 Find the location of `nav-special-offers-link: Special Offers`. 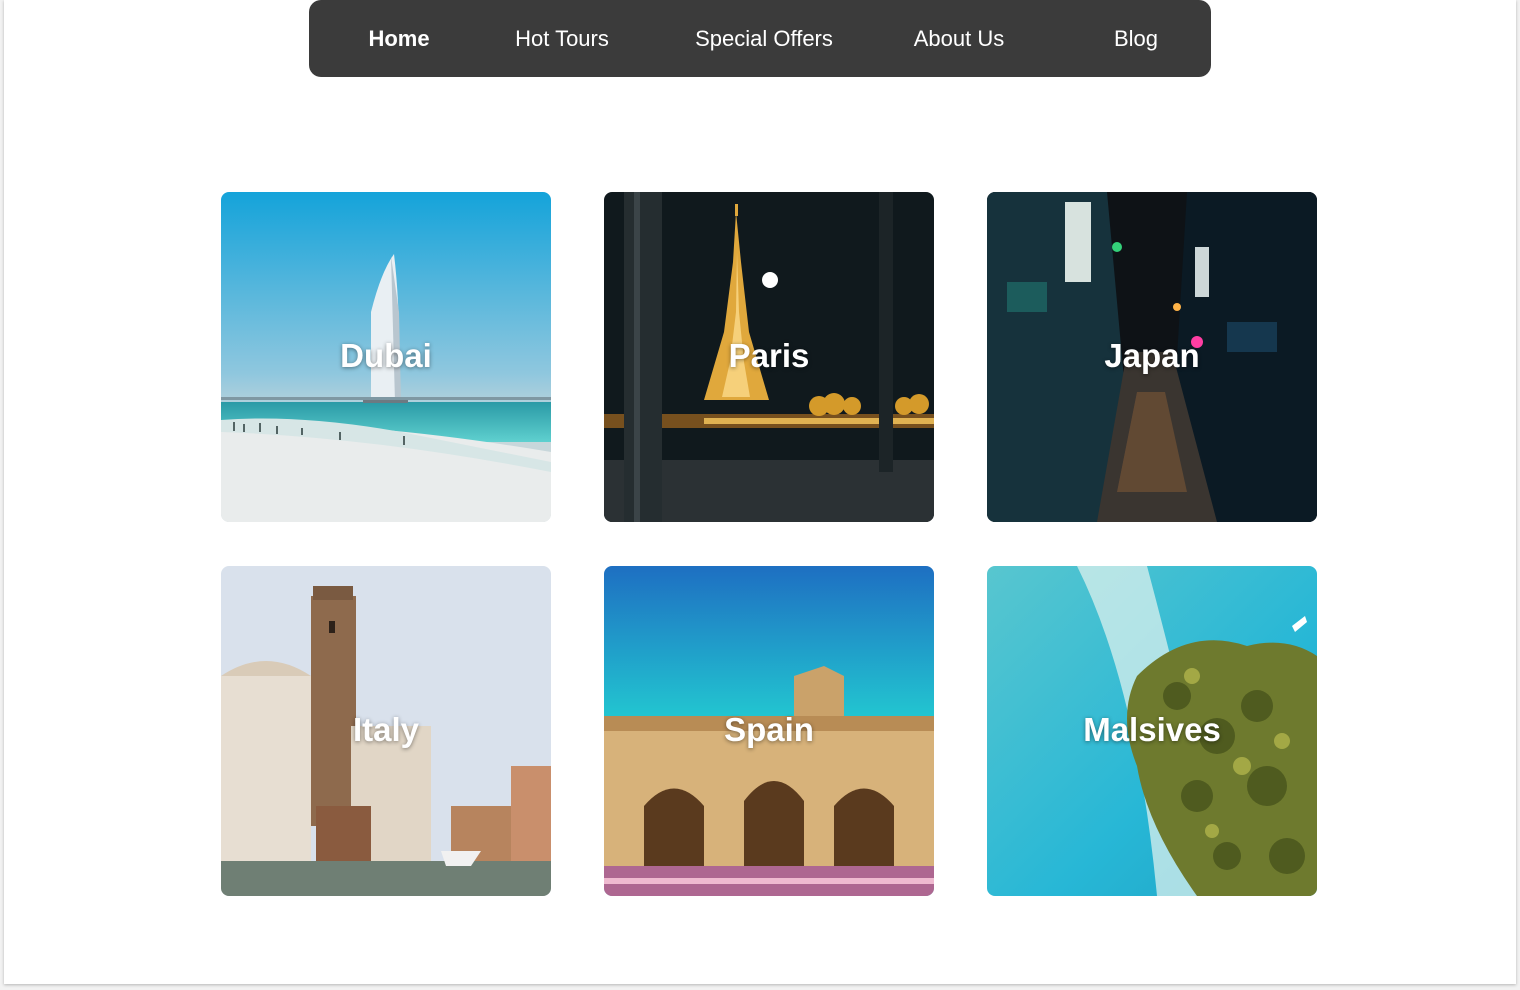

nav-special-offers-link: Special Offers is located at coordinates (764, 38).